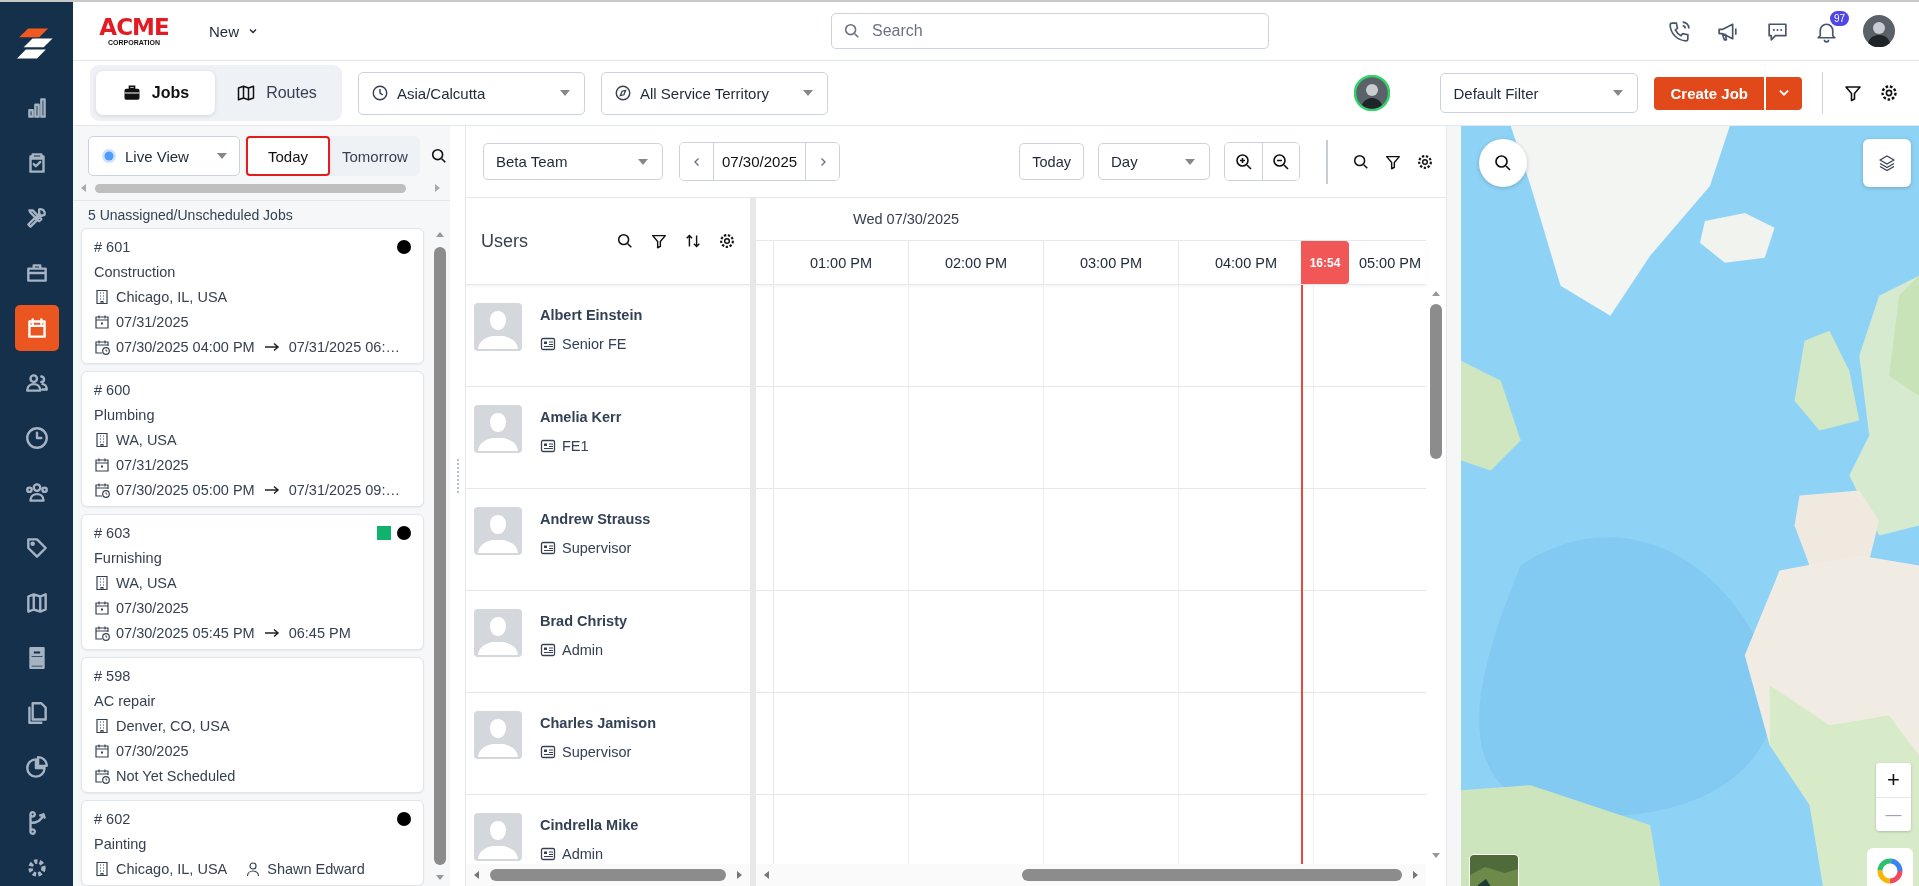 Image resolution: width=1919 pixels, height=886 pixels. Describe the element at coordinates (185, 346) in the screenshot. I see `job-schedule-start: 07/30/2025 04:00 PM` at that location.